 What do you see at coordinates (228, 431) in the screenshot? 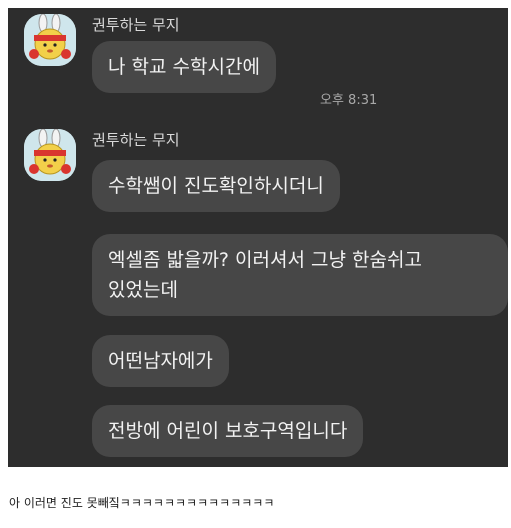
I see `message-bubble: 전방에 어린이 보호구역입니다` at bounding box center [228, 431].